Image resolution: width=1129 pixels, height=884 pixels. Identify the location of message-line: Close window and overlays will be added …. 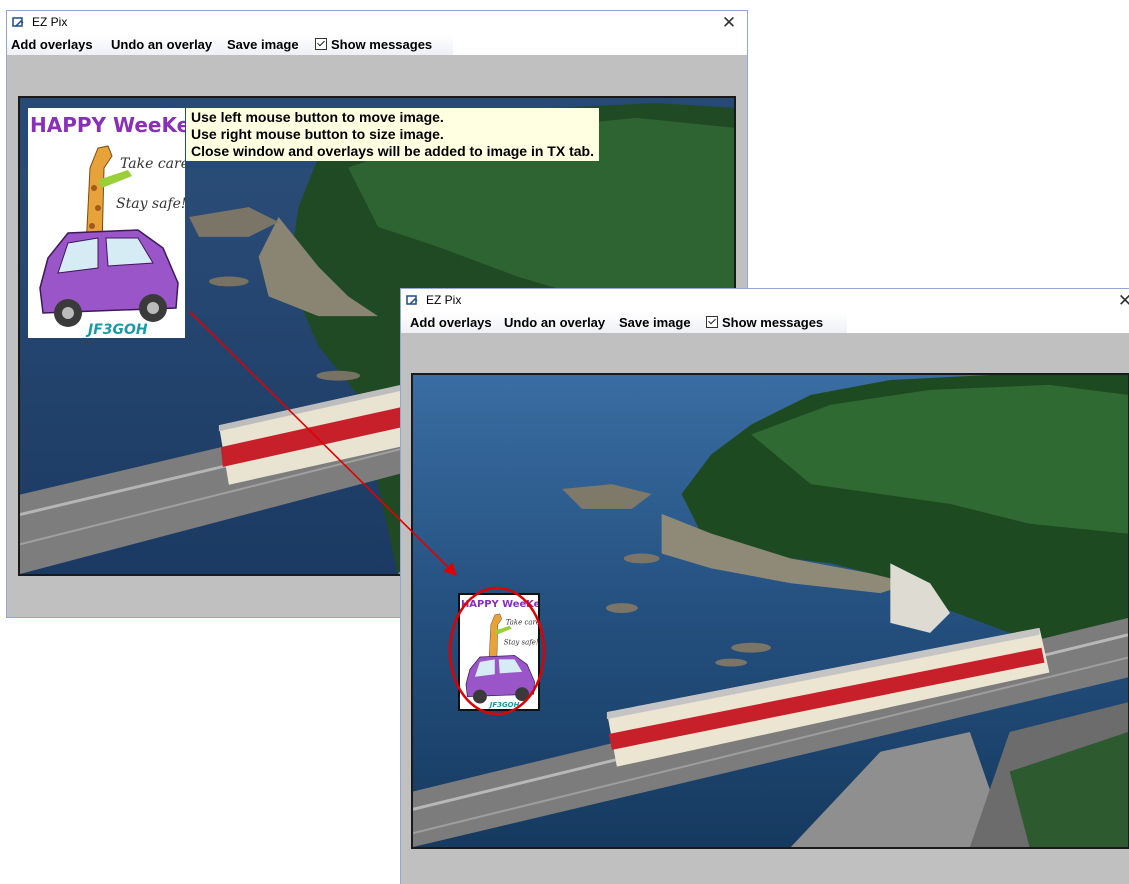
(392, 151).